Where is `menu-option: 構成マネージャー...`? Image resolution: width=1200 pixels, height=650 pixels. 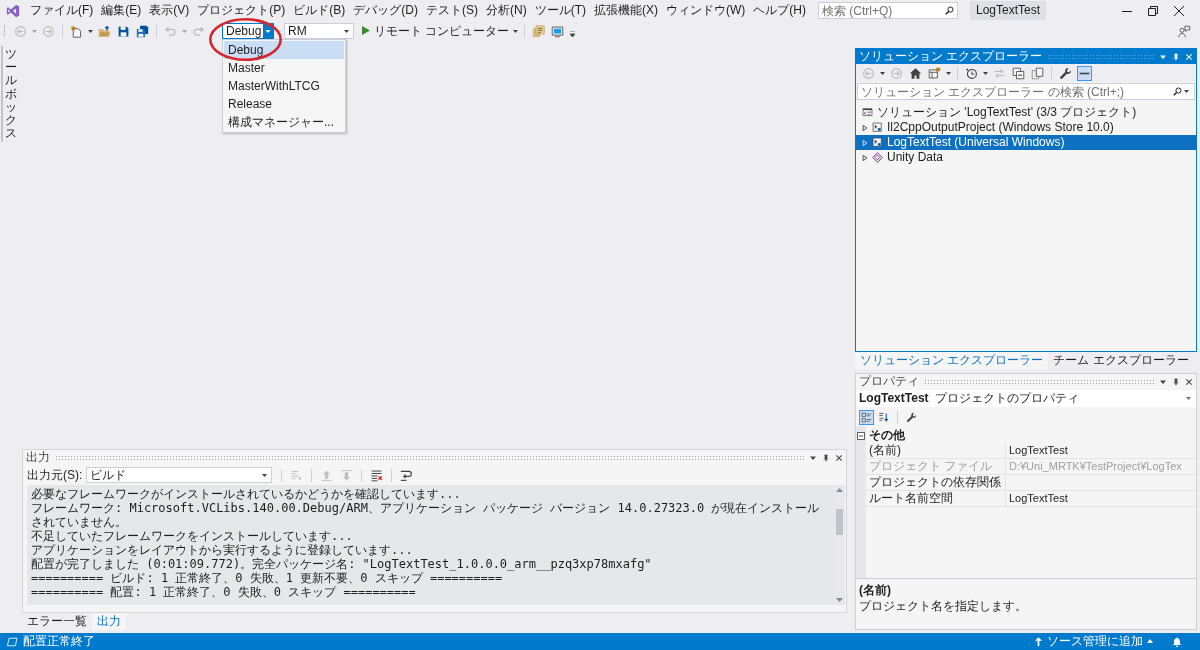
menu-option: 構成マネージャー... is located at coordinates (284, 122).